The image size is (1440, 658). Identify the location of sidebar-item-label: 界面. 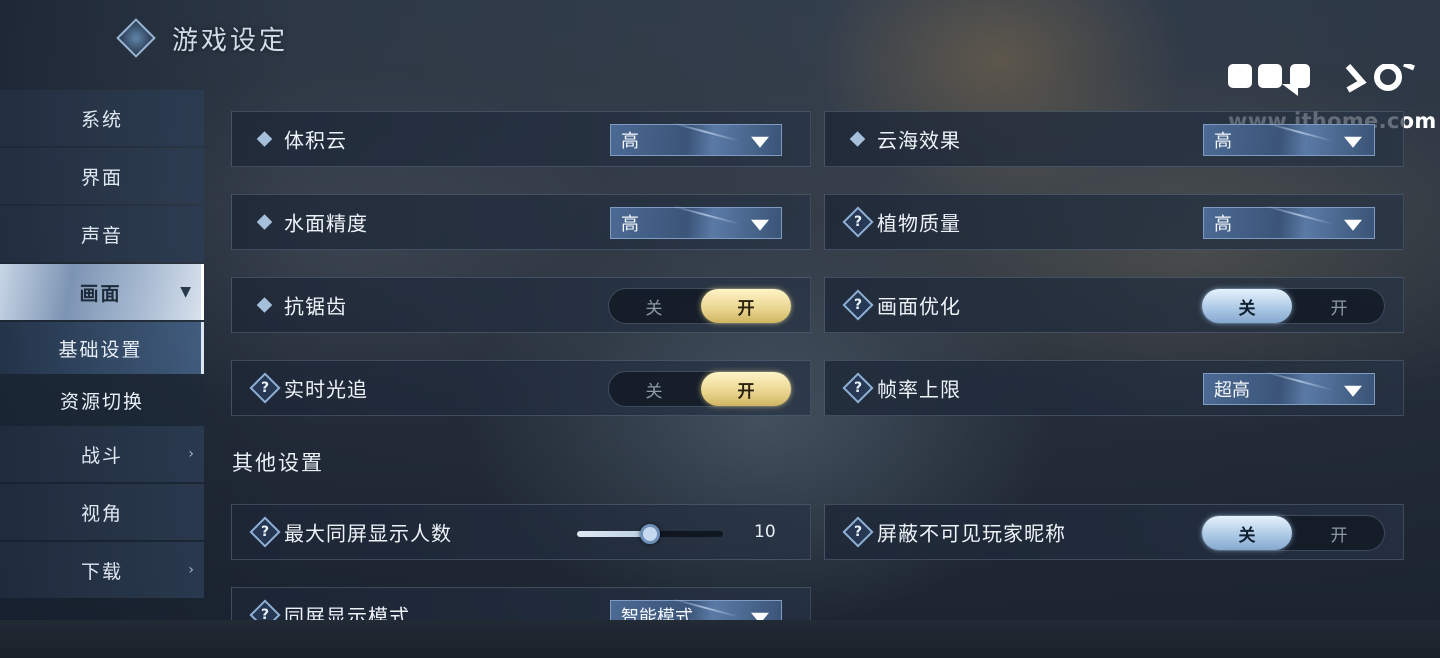
(101, 177).